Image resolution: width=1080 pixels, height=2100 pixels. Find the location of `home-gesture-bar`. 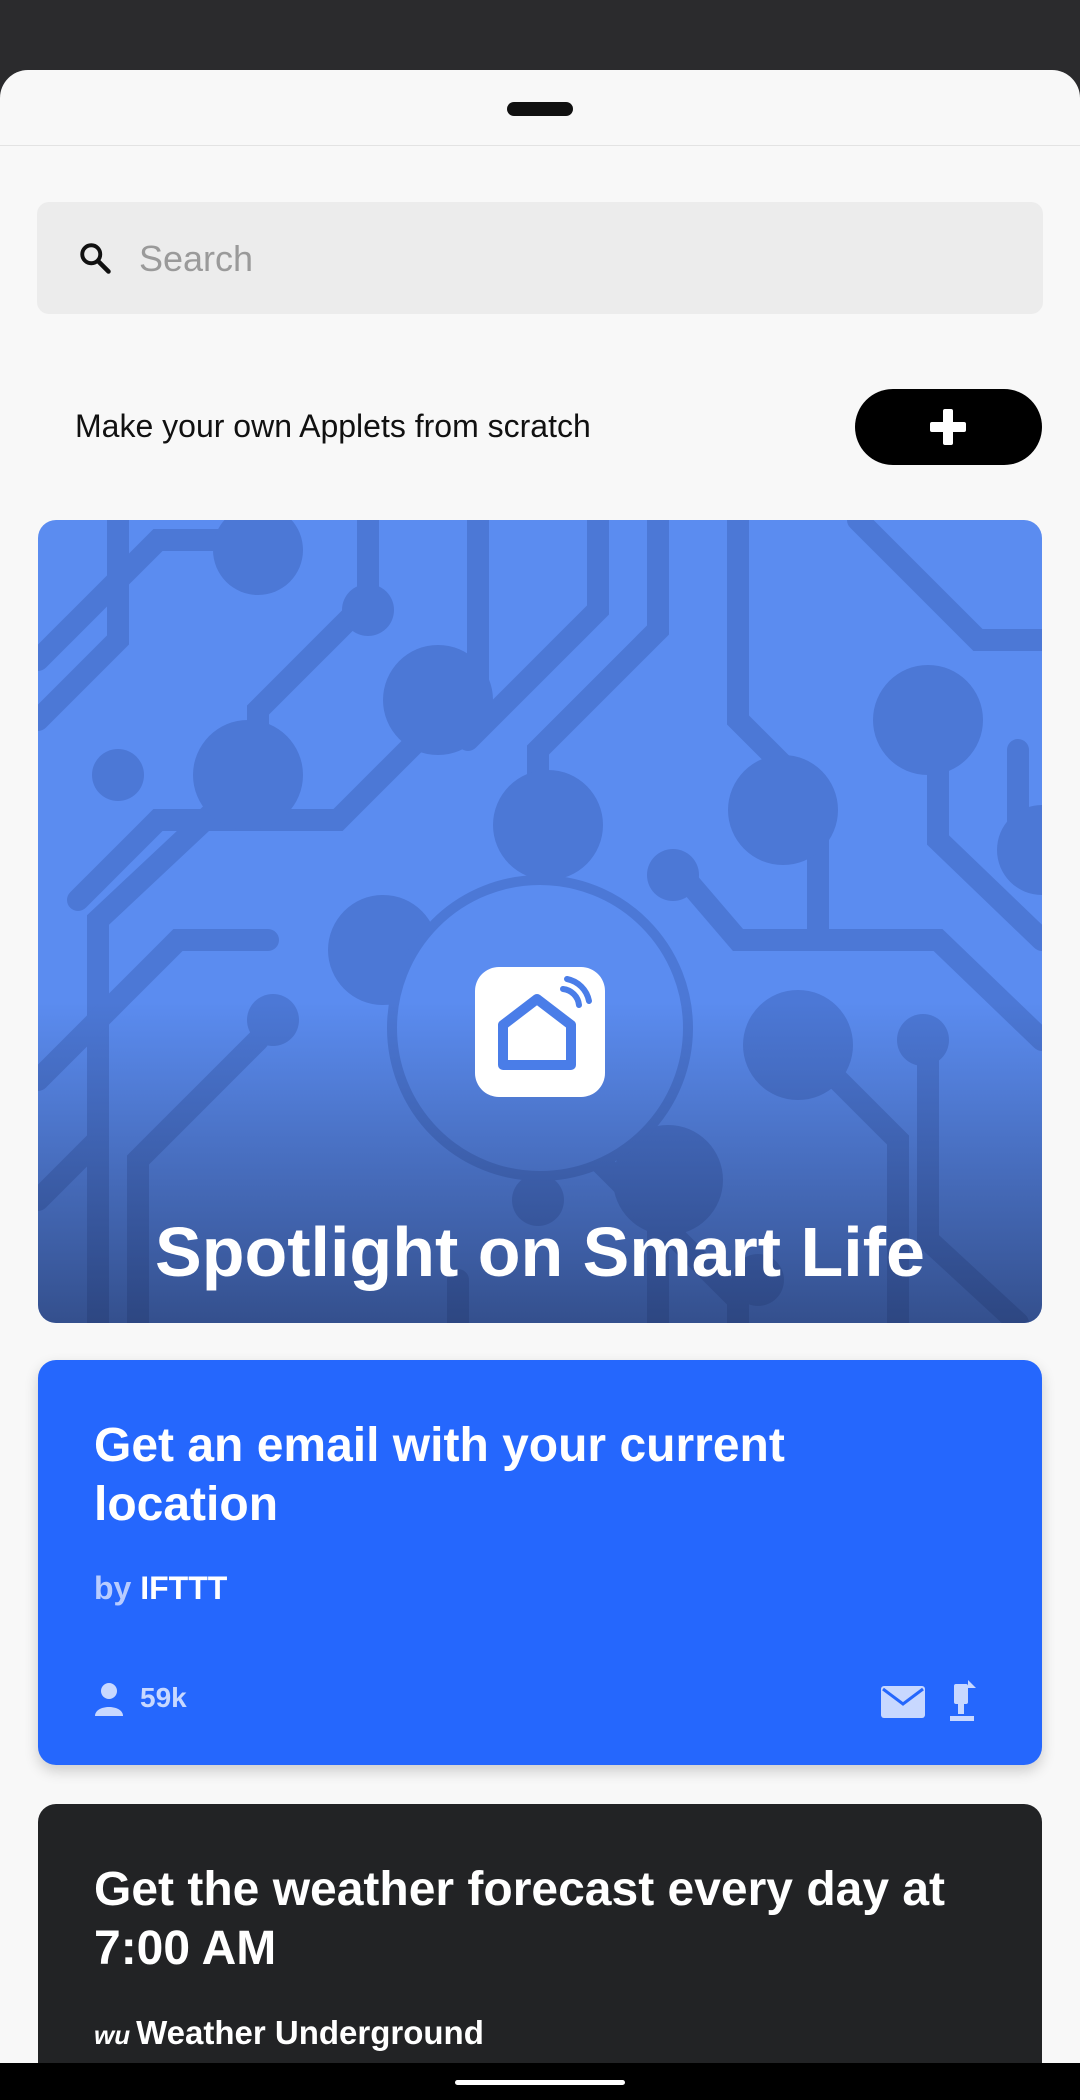

home-gesture-bar is located at coordinates (540, 2082).